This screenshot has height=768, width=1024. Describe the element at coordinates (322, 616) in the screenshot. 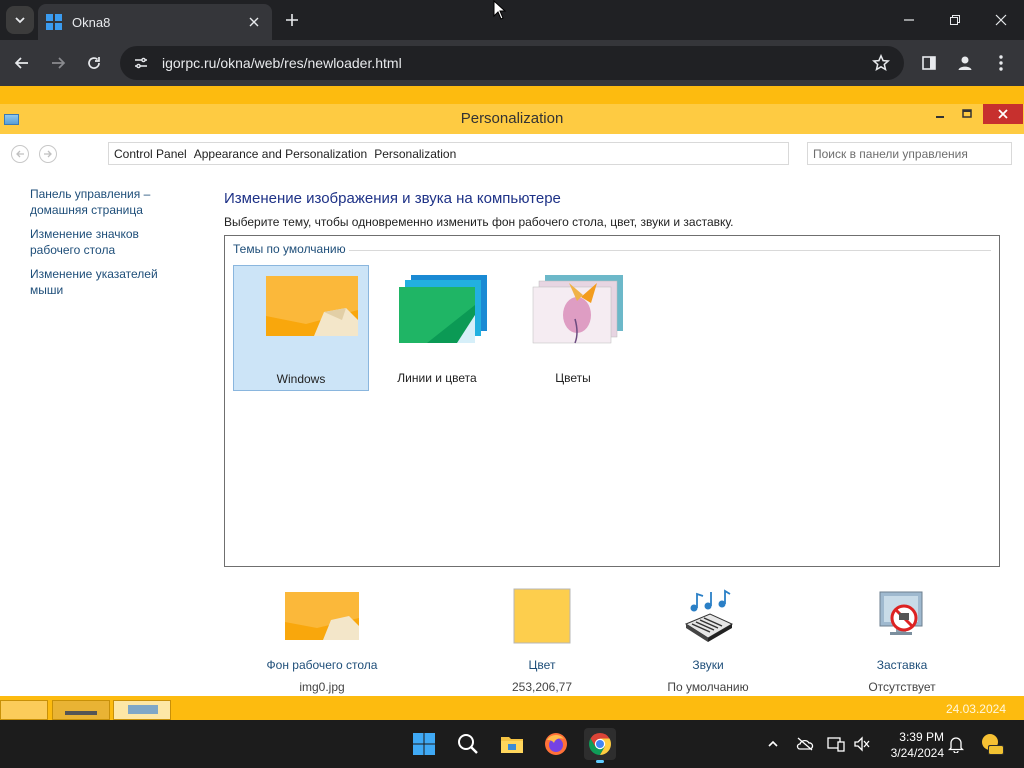

I see `wallpaper-icon` at that location.